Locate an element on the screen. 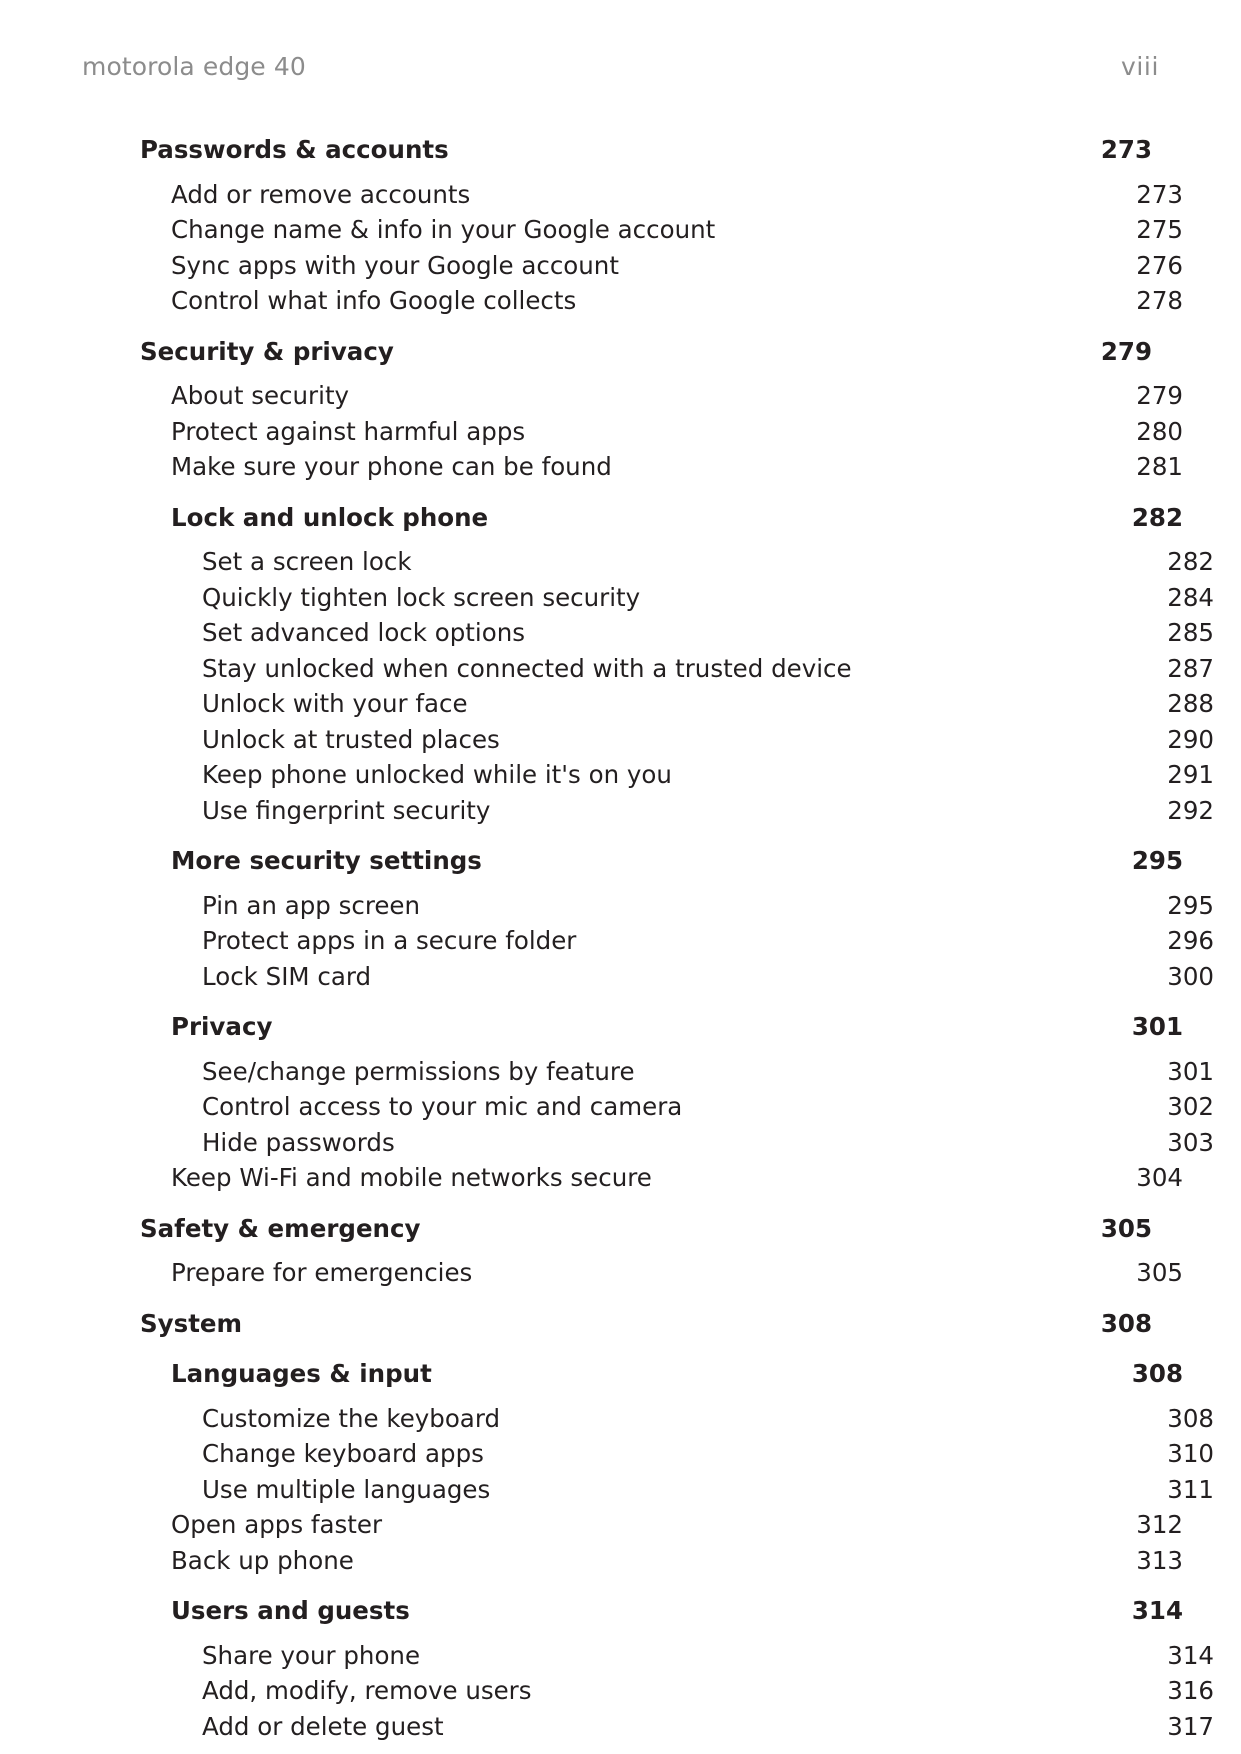 Image resolution: width=1241 pixels, height=1754 pixels. toc-section-row: System 308 is located at coordinates (646, 1323).